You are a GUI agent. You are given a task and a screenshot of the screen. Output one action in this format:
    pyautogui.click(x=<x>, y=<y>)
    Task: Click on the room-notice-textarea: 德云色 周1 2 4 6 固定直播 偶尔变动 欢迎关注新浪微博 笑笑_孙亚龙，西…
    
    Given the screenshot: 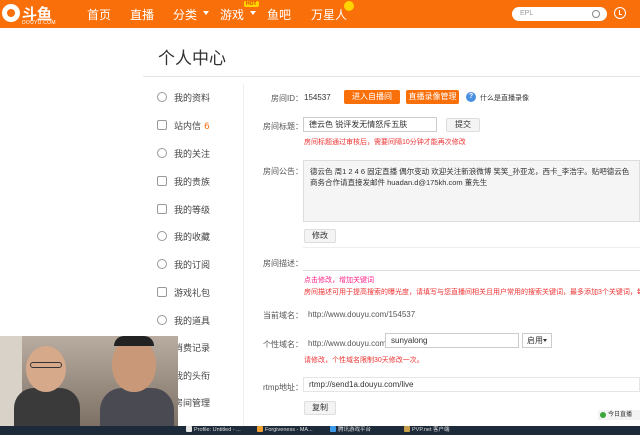 What is the action you would take?
    pyautogui.click(x=471, y=191)
    